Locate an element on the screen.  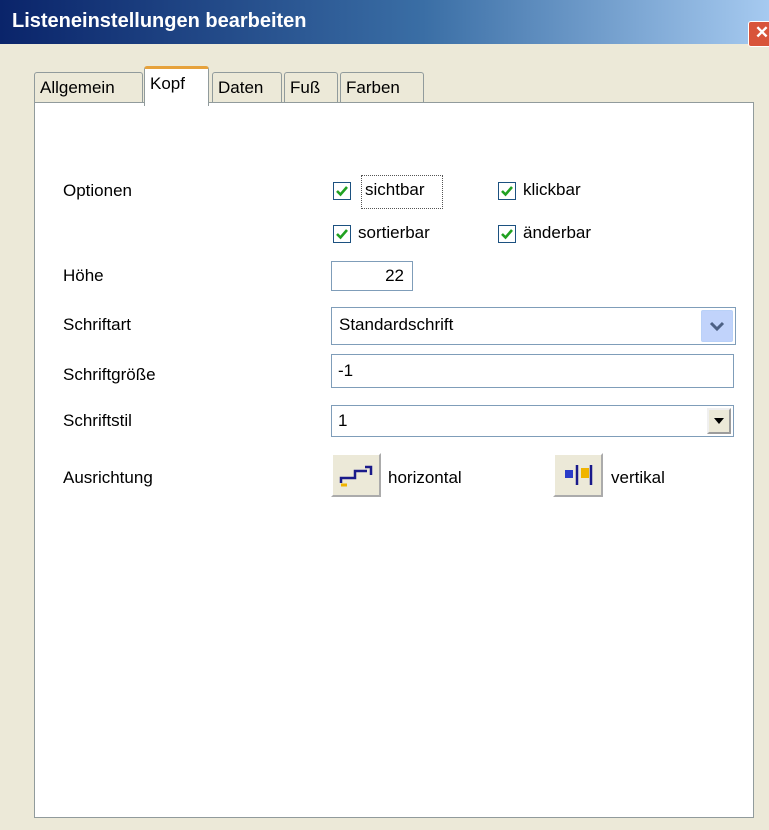
close-button: ✕ is located at coordinates (758, 34).